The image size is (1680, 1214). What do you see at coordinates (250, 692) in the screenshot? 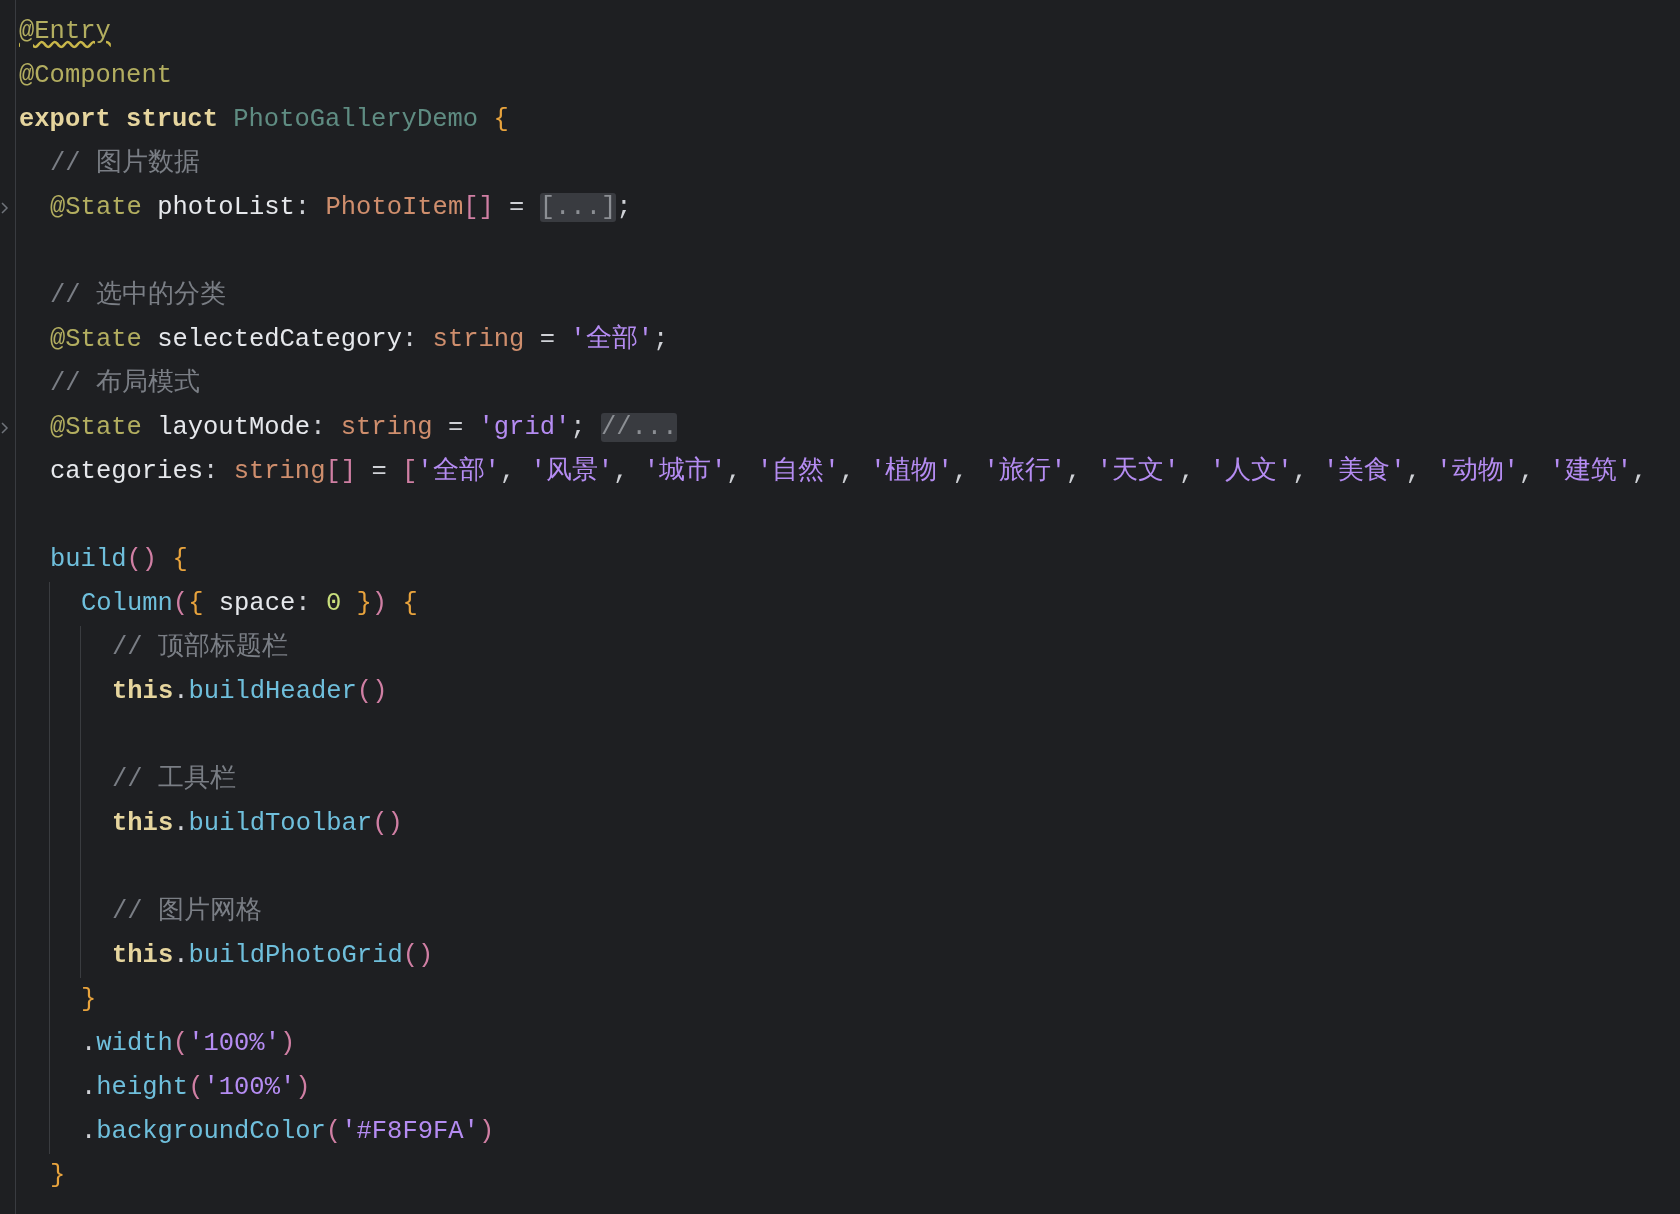
I see `code-line: this.buildHeader()` at bounding box center [250, 692].